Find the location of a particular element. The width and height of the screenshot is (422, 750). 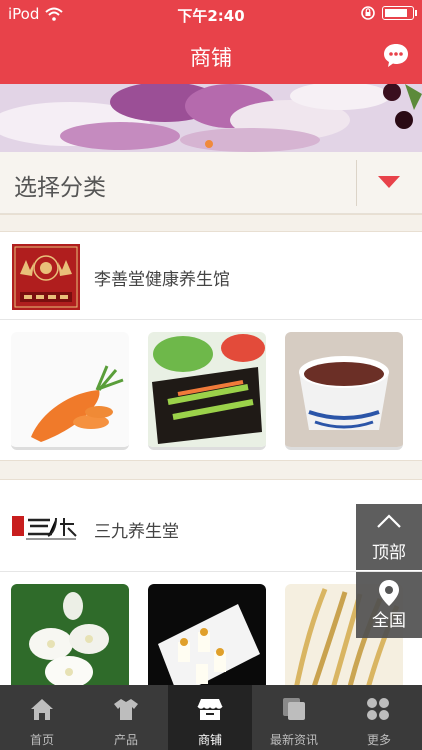

tab-home: 首页 is located at coordinates (42, 717).